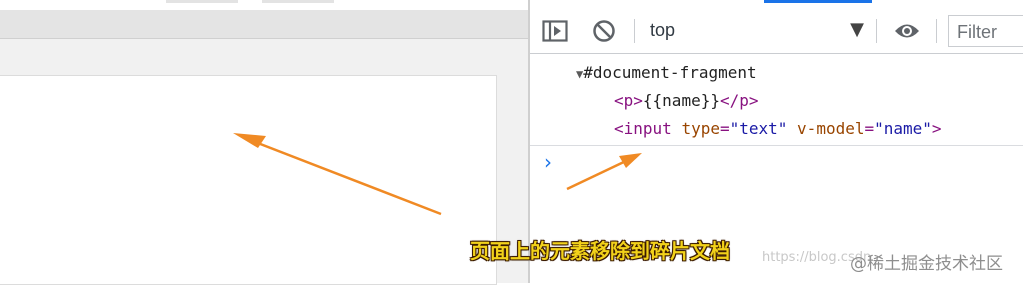 The image size is (1023, 285). I want to click on tag-open: <input, so click(643, 128).